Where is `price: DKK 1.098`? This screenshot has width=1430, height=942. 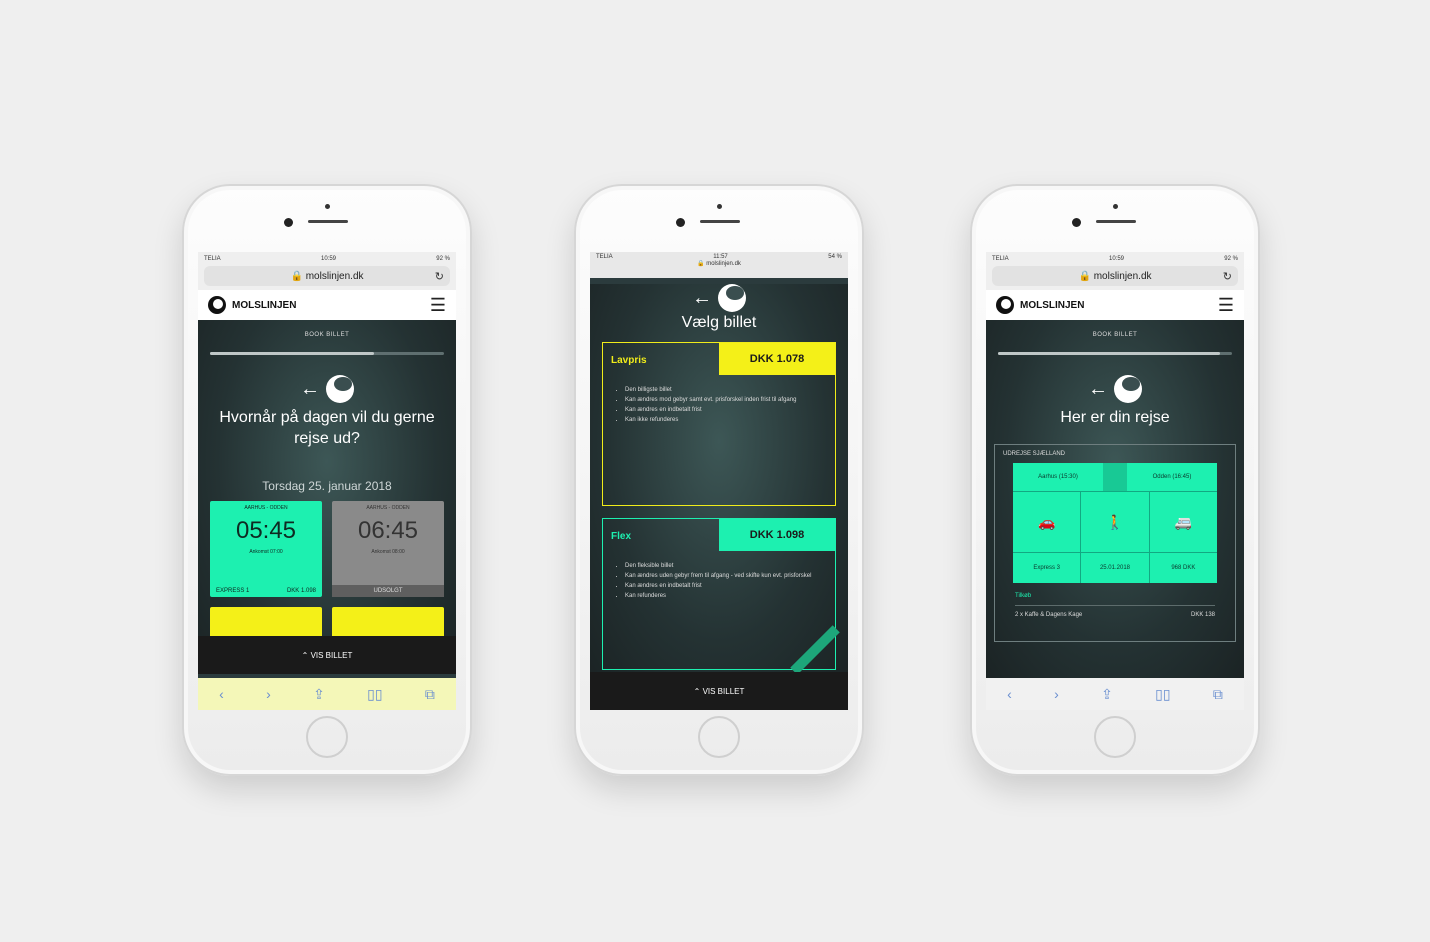
price: DKK 1.098 is located at coordinates (301, 591).